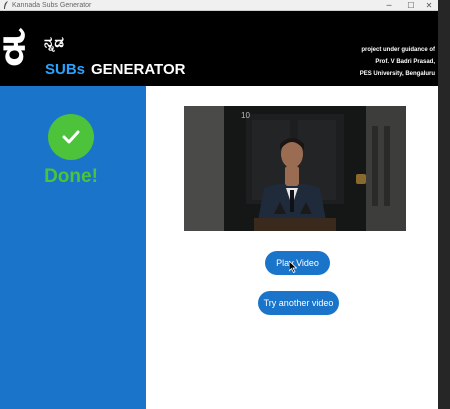  What do you see at coordinates (405, 62) in the screenshot?
I see `credit-line: Prof. V Badri Prasad,` at bounding box center [405, 62].